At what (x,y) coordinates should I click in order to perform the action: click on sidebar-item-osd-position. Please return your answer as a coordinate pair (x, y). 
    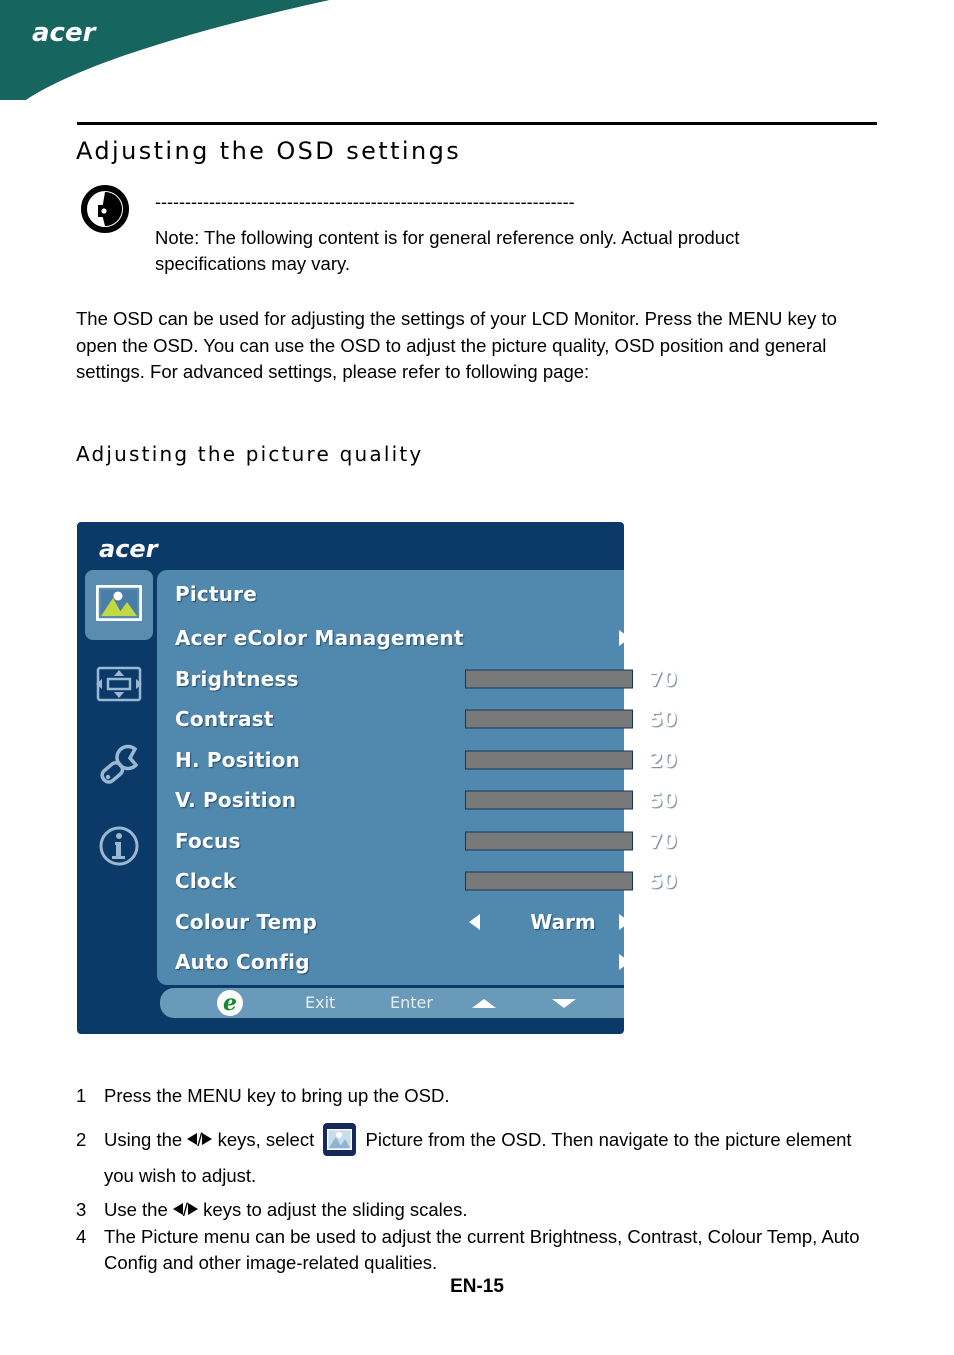
    Looking at the image, I should click on (119, 686).